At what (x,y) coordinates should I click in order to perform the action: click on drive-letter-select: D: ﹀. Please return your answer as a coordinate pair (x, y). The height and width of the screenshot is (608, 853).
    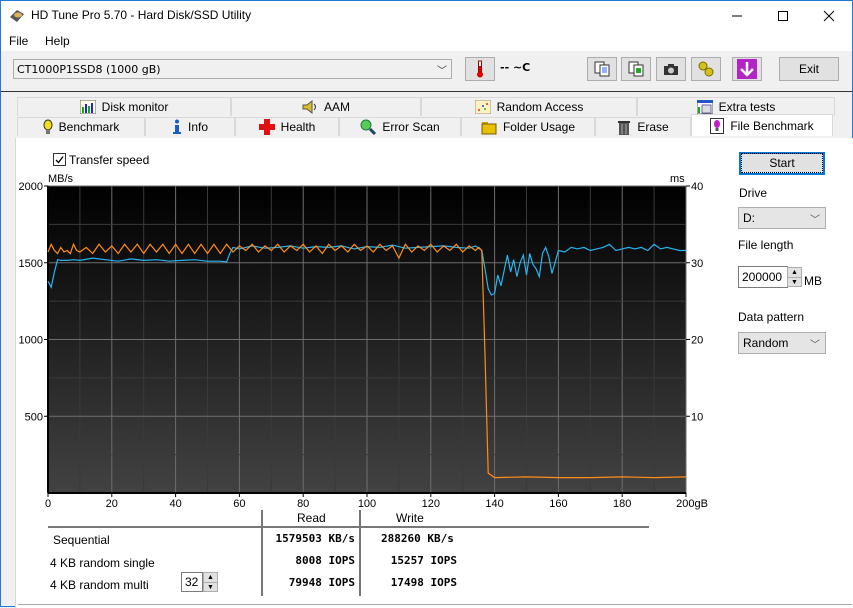
    Looking at the image, I should click on (782, 218).